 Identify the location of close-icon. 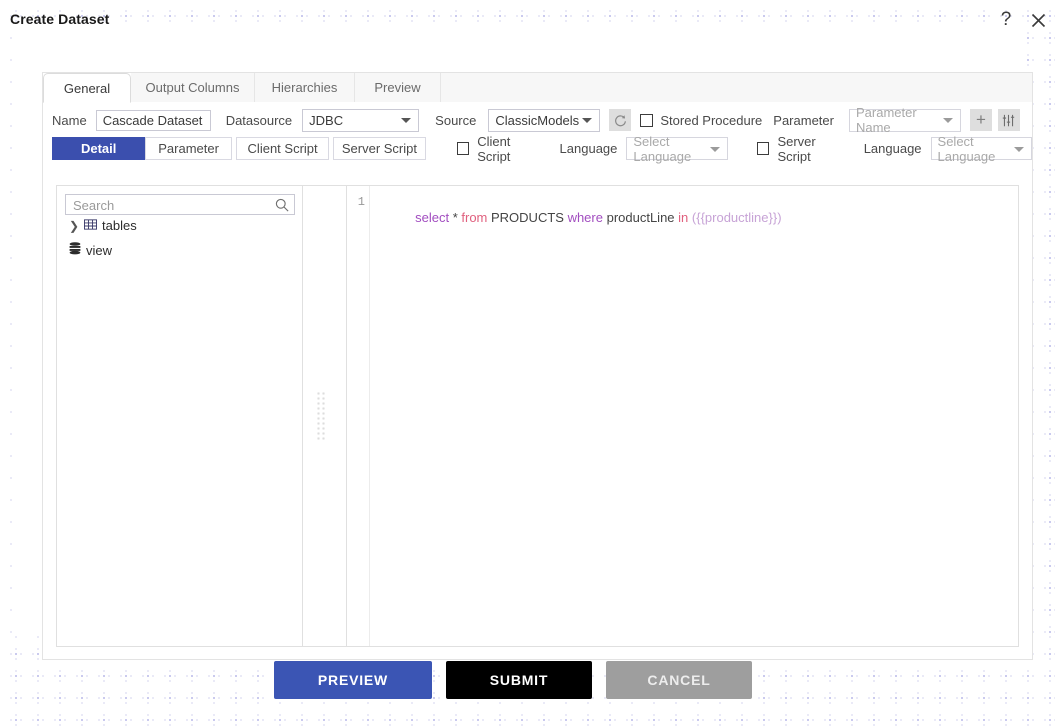
(1038, 20).